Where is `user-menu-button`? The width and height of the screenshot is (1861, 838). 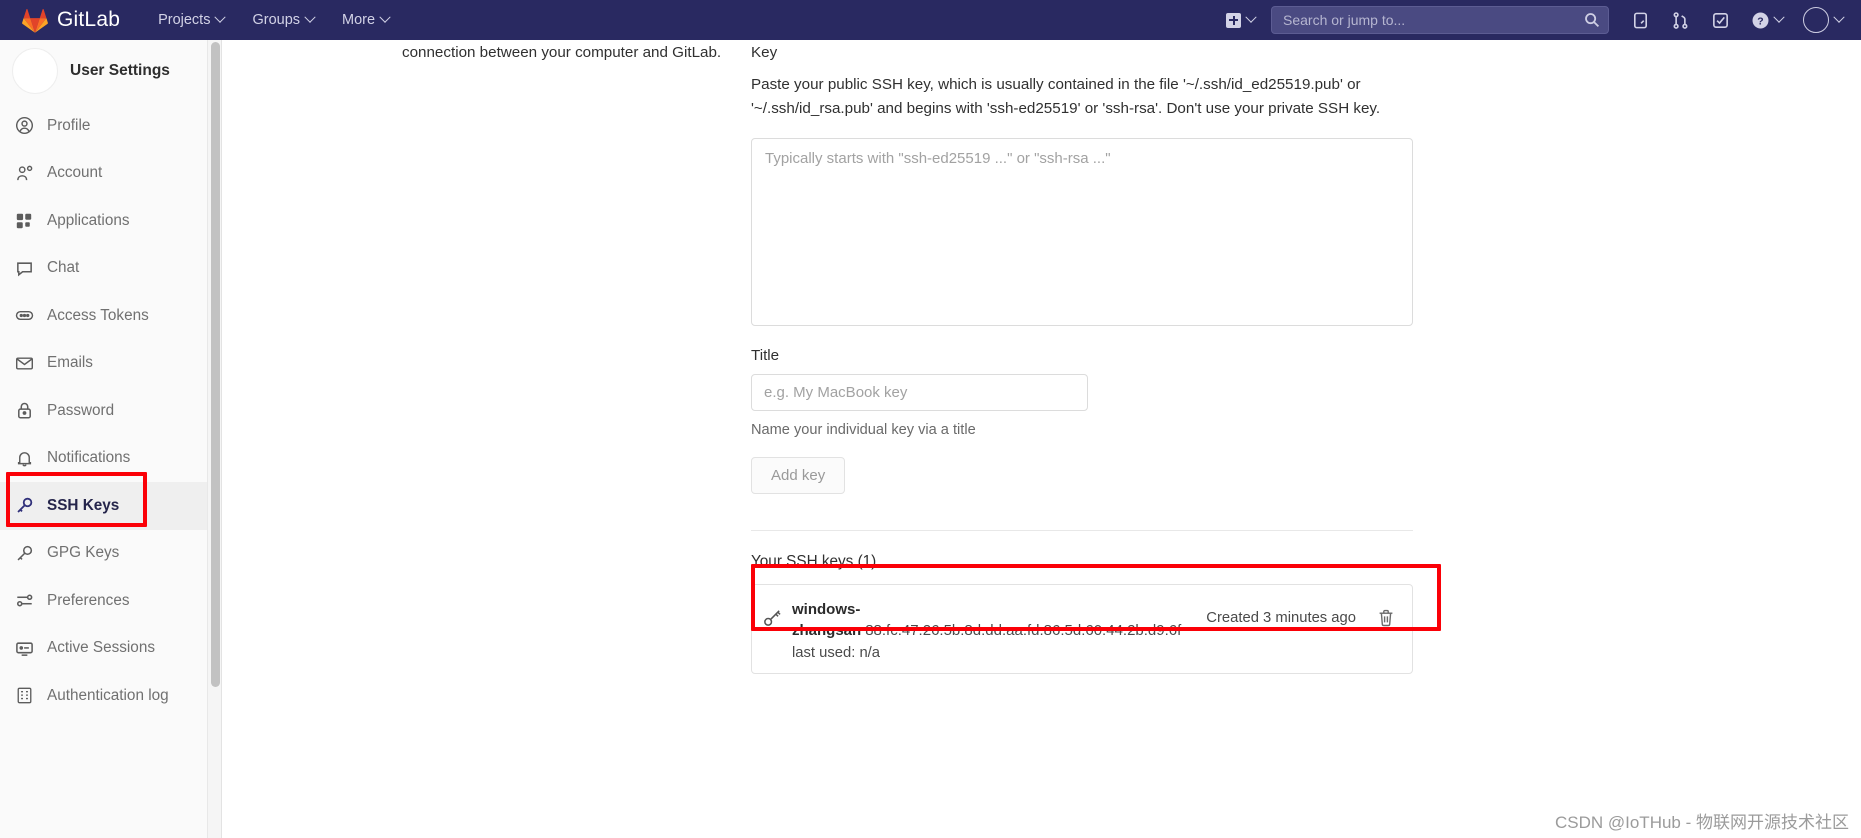
user-menu-button is located at coordinates (1819, 20).